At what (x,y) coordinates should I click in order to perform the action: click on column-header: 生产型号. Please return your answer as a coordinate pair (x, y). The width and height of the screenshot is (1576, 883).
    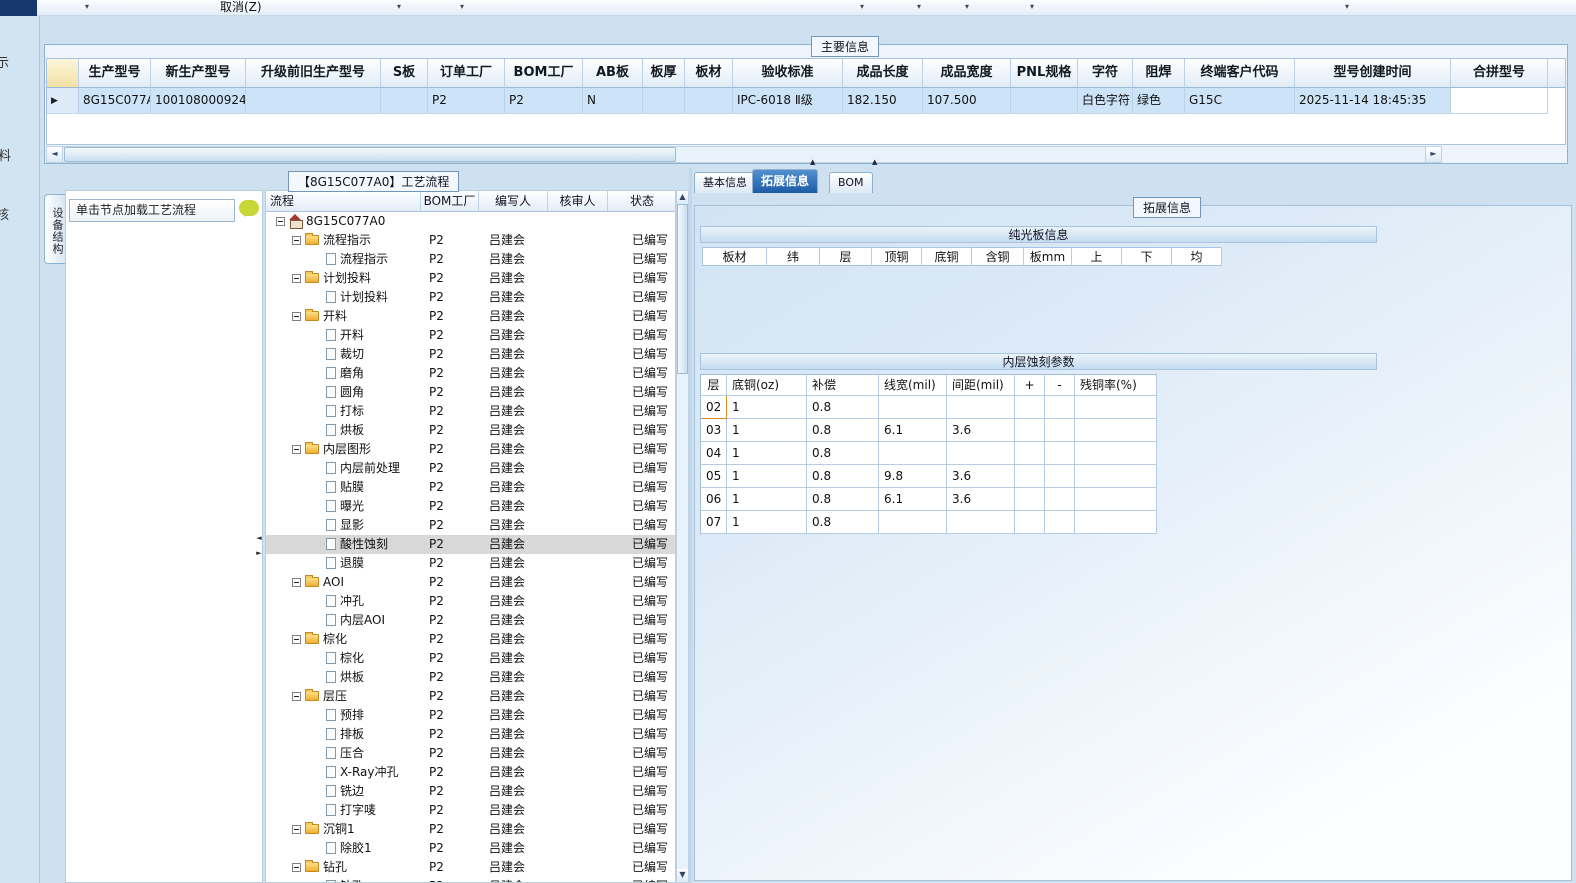
    Looking at the image, I should click on (115, 73).